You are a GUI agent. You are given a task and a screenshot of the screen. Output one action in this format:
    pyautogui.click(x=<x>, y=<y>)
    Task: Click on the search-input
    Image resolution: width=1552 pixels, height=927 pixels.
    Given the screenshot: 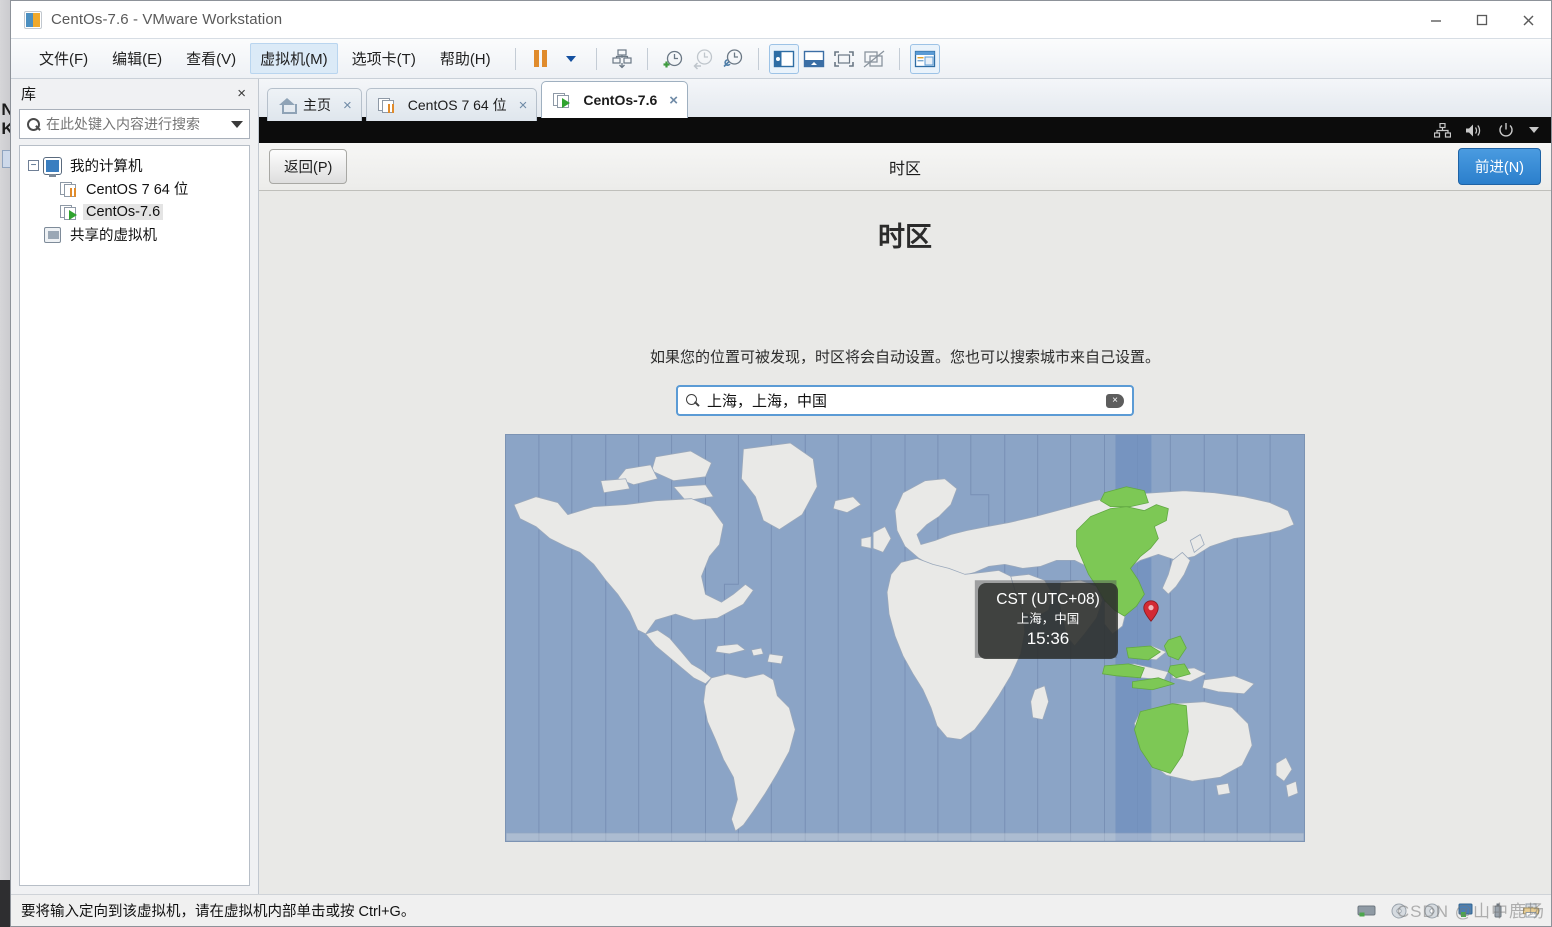 What is the action you would take?
    pyautogui.click(x=136, y=124)
    